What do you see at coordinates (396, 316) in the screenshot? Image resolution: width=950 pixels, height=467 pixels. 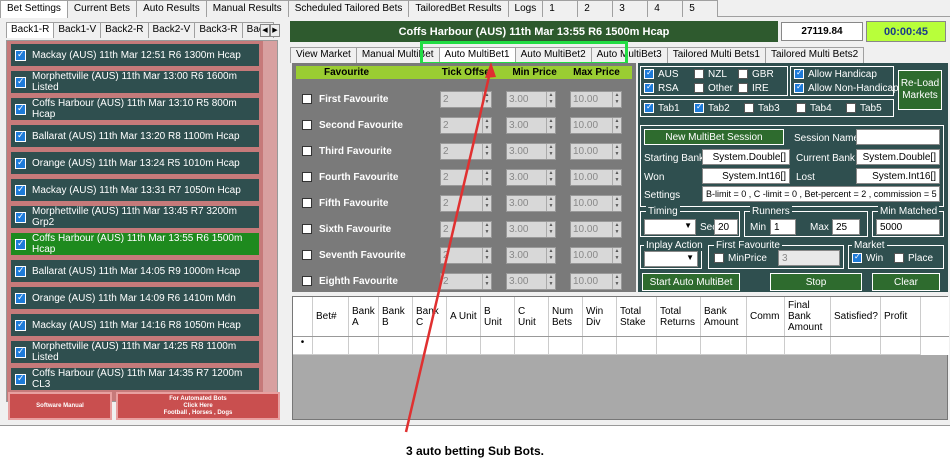 I see `column-header: Bank B` at bounding box center [396, 316].